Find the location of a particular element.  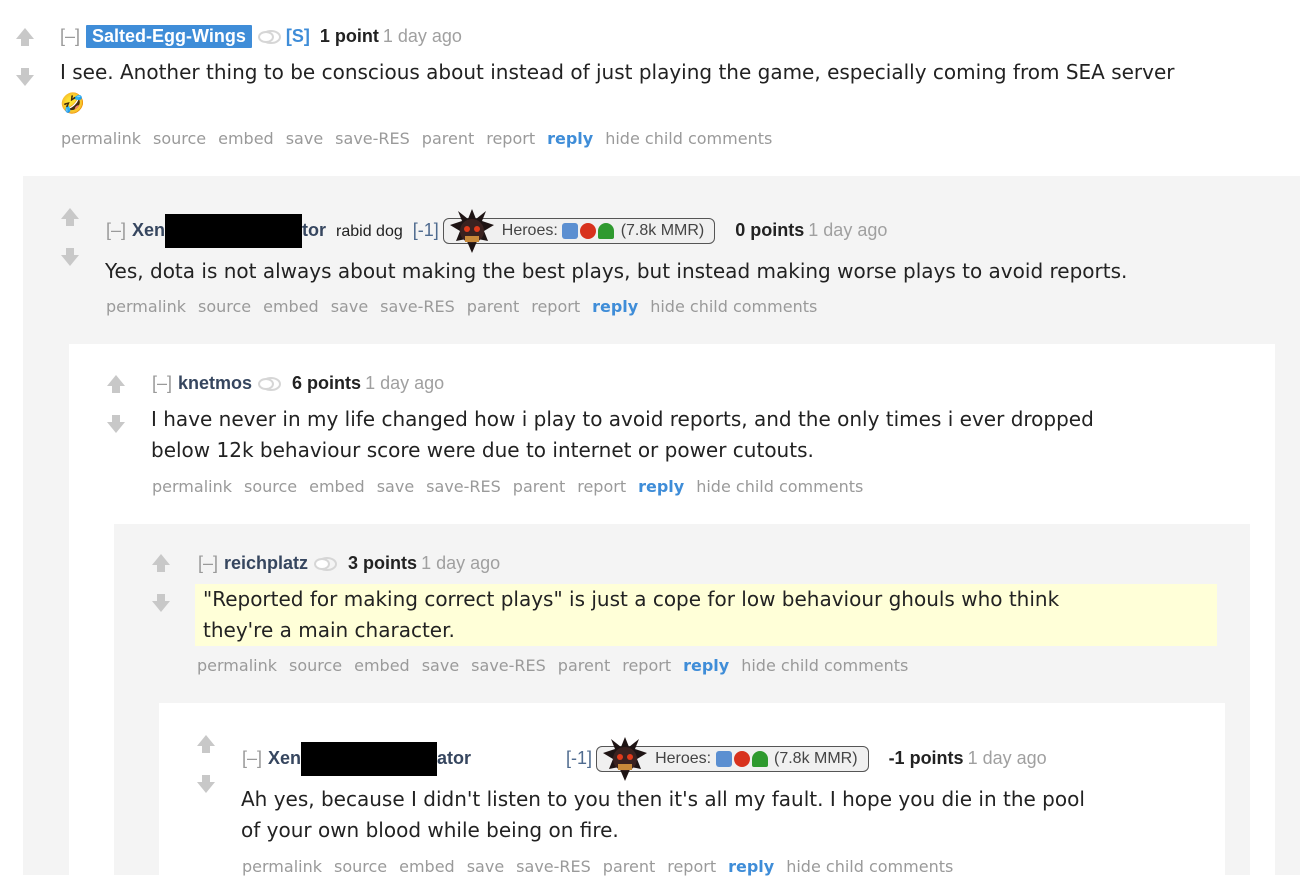

author-link: knetmos is located at coordinates (215, 383).